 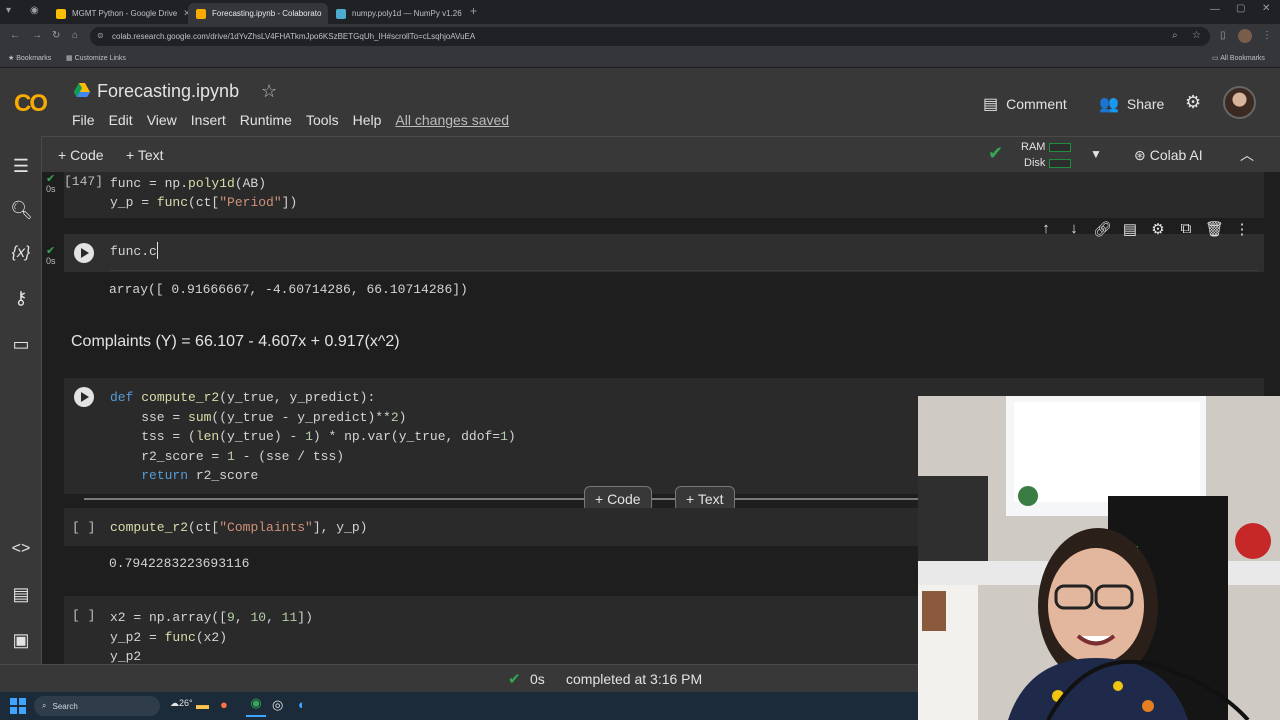 I want to click on delete-icon: 🗑︎, so click(x=1214, y=229).